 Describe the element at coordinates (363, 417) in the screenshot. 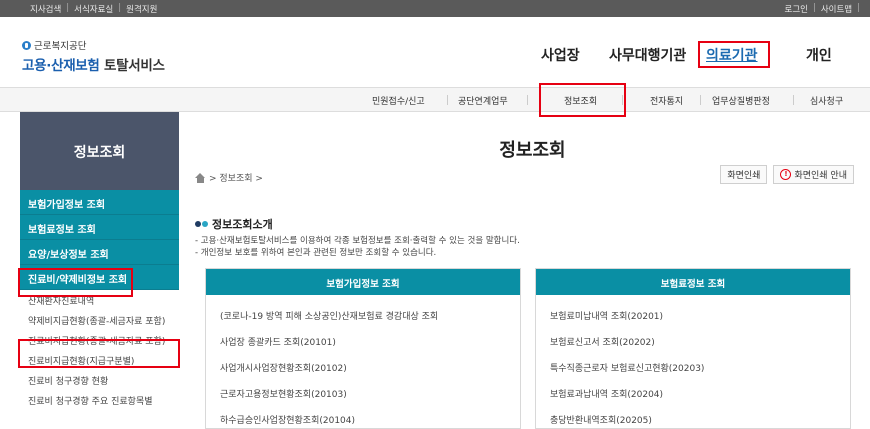

I see `list-item: 하수급승인사업장현황조회(20104)` at that location.